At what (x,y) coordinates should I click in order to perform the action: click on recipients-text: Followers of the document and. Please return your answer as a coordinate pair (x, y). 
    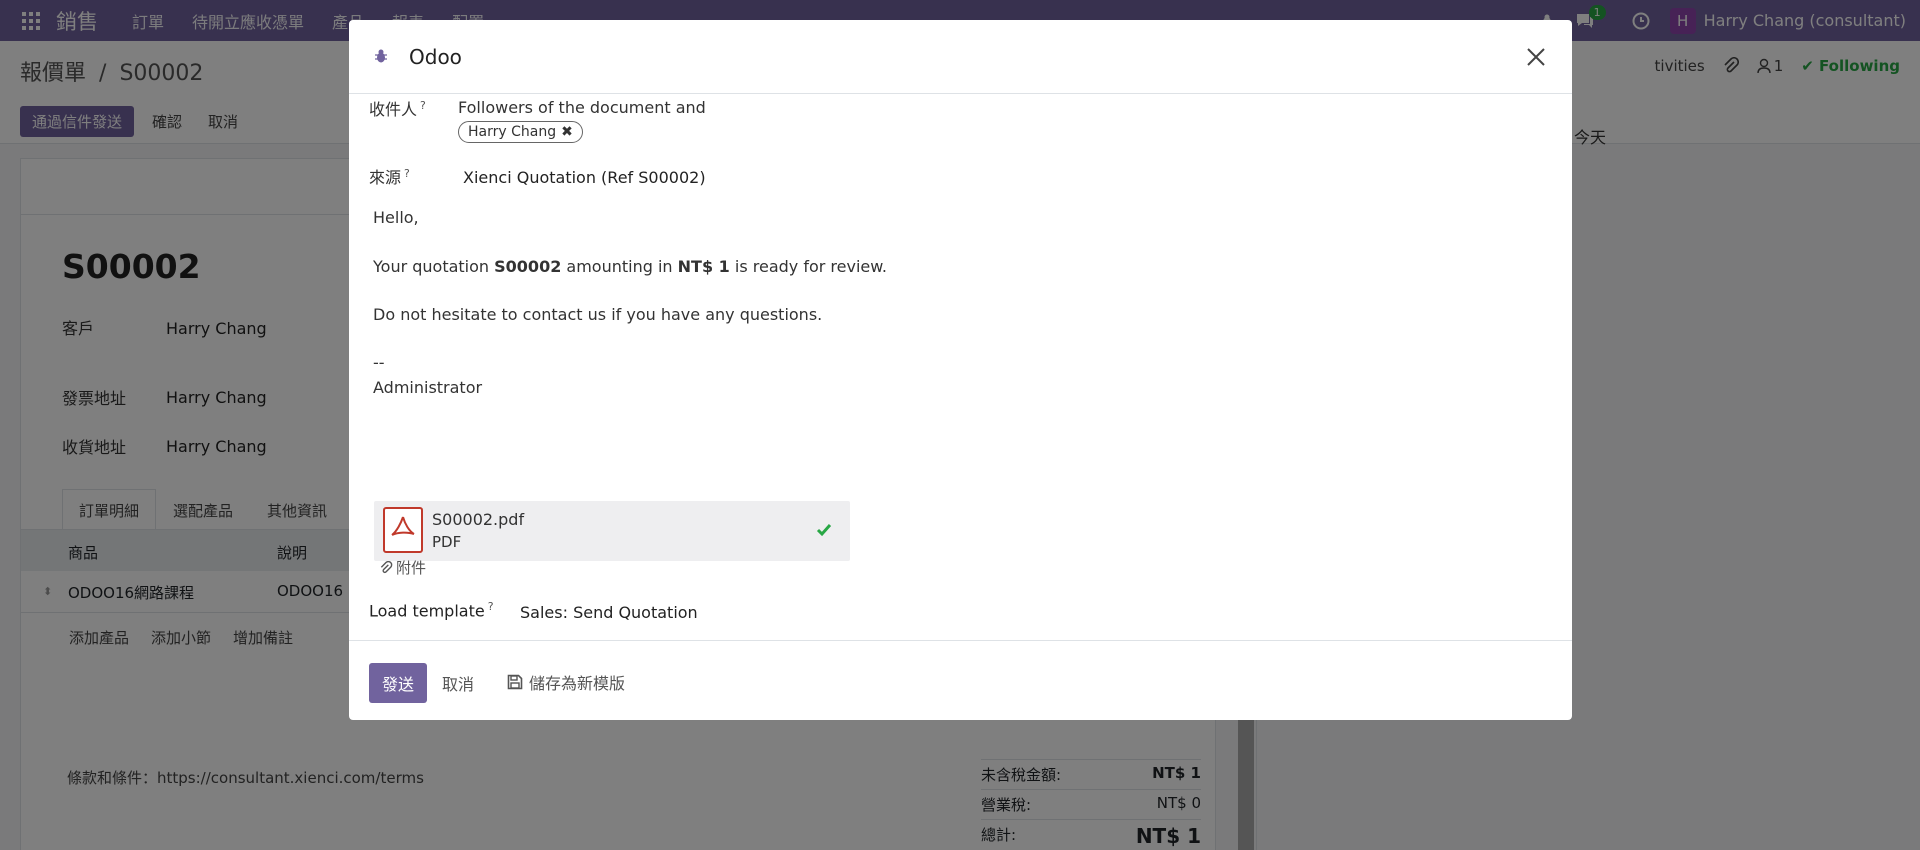
    Looking at the image, I should click on (582, 107).